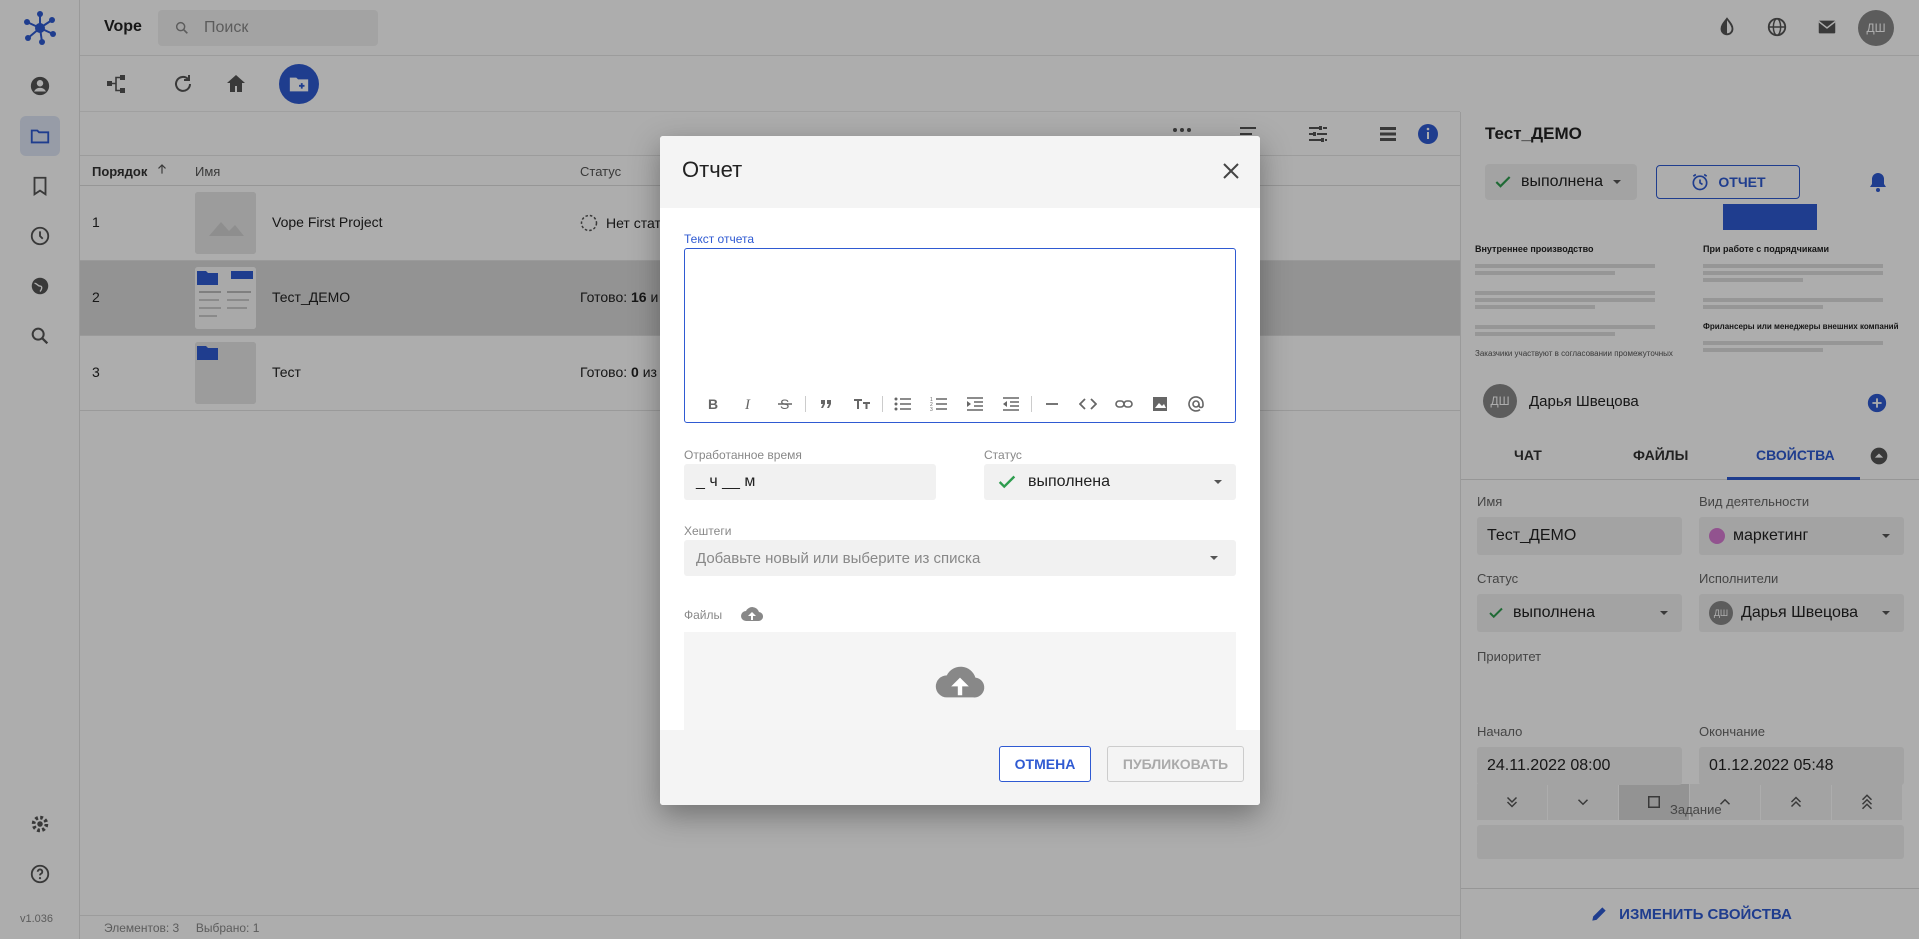 This screenshot has width=1919, height=939. What do you see at coordinates (826, 404) in the screenshot?
I see `quote-icon` at bounding box center [826, 404].